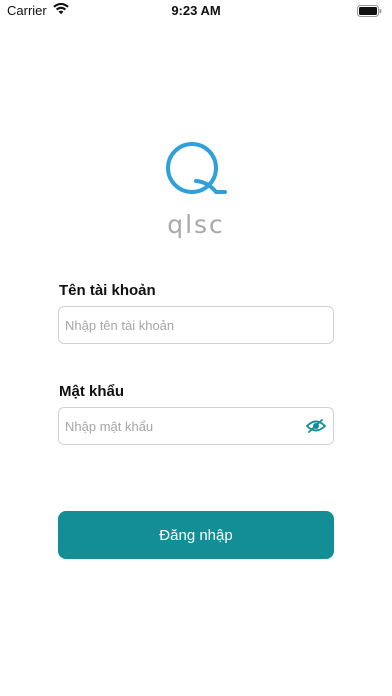 The height and width of the screenshot is (696, 392). Describe the element at coordinates (316, 426) in the screenshot. I see `eye-icon` at that location.